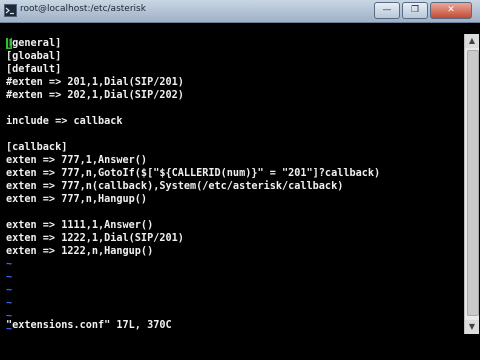  I want to click on scroll-down-arrow-icon: ▼, so click(472, 327).